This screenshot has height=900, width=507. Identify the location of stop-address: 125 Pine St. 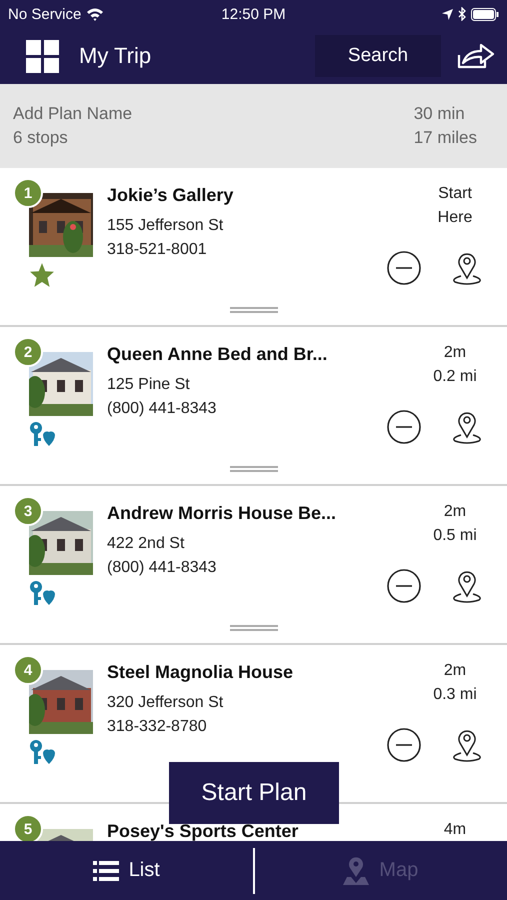
(149, 385).